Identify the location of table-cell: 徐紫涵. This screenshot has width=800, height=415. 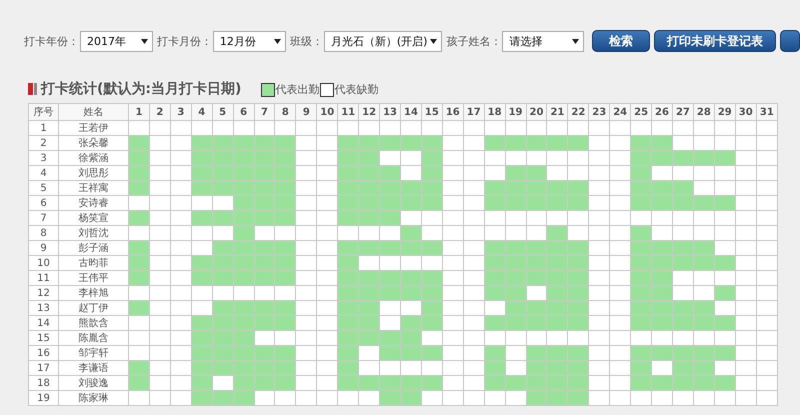
(93, 158).